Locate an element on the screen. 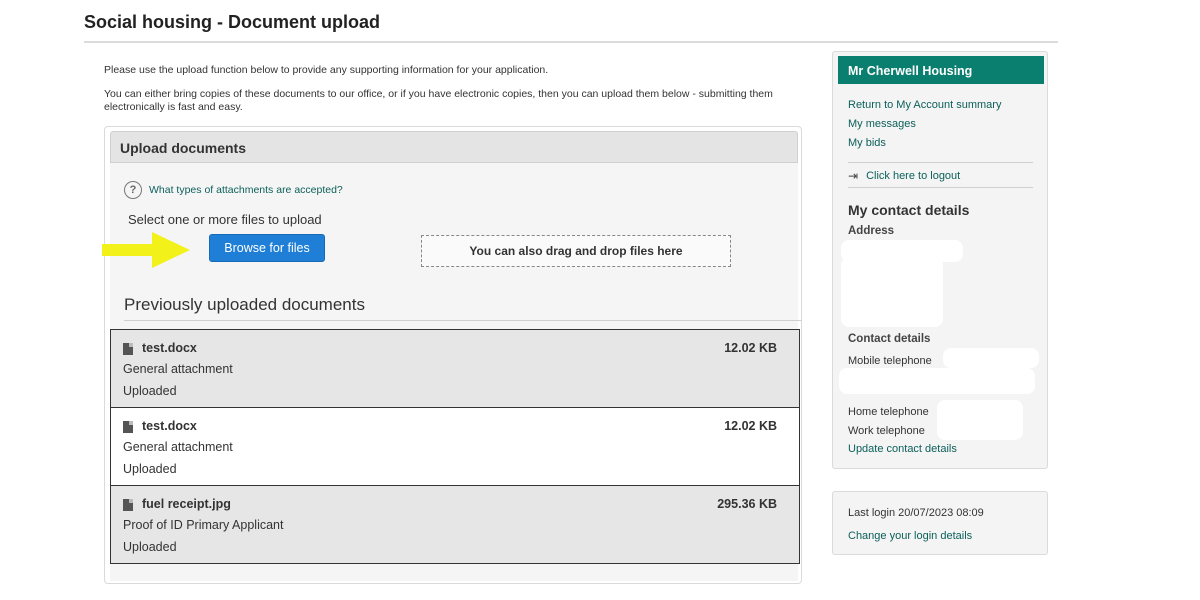 Image resolution: width=1200 pixels, height=600 pixels. update-contact-link: Update contact details is located at coordinates (902, 449).